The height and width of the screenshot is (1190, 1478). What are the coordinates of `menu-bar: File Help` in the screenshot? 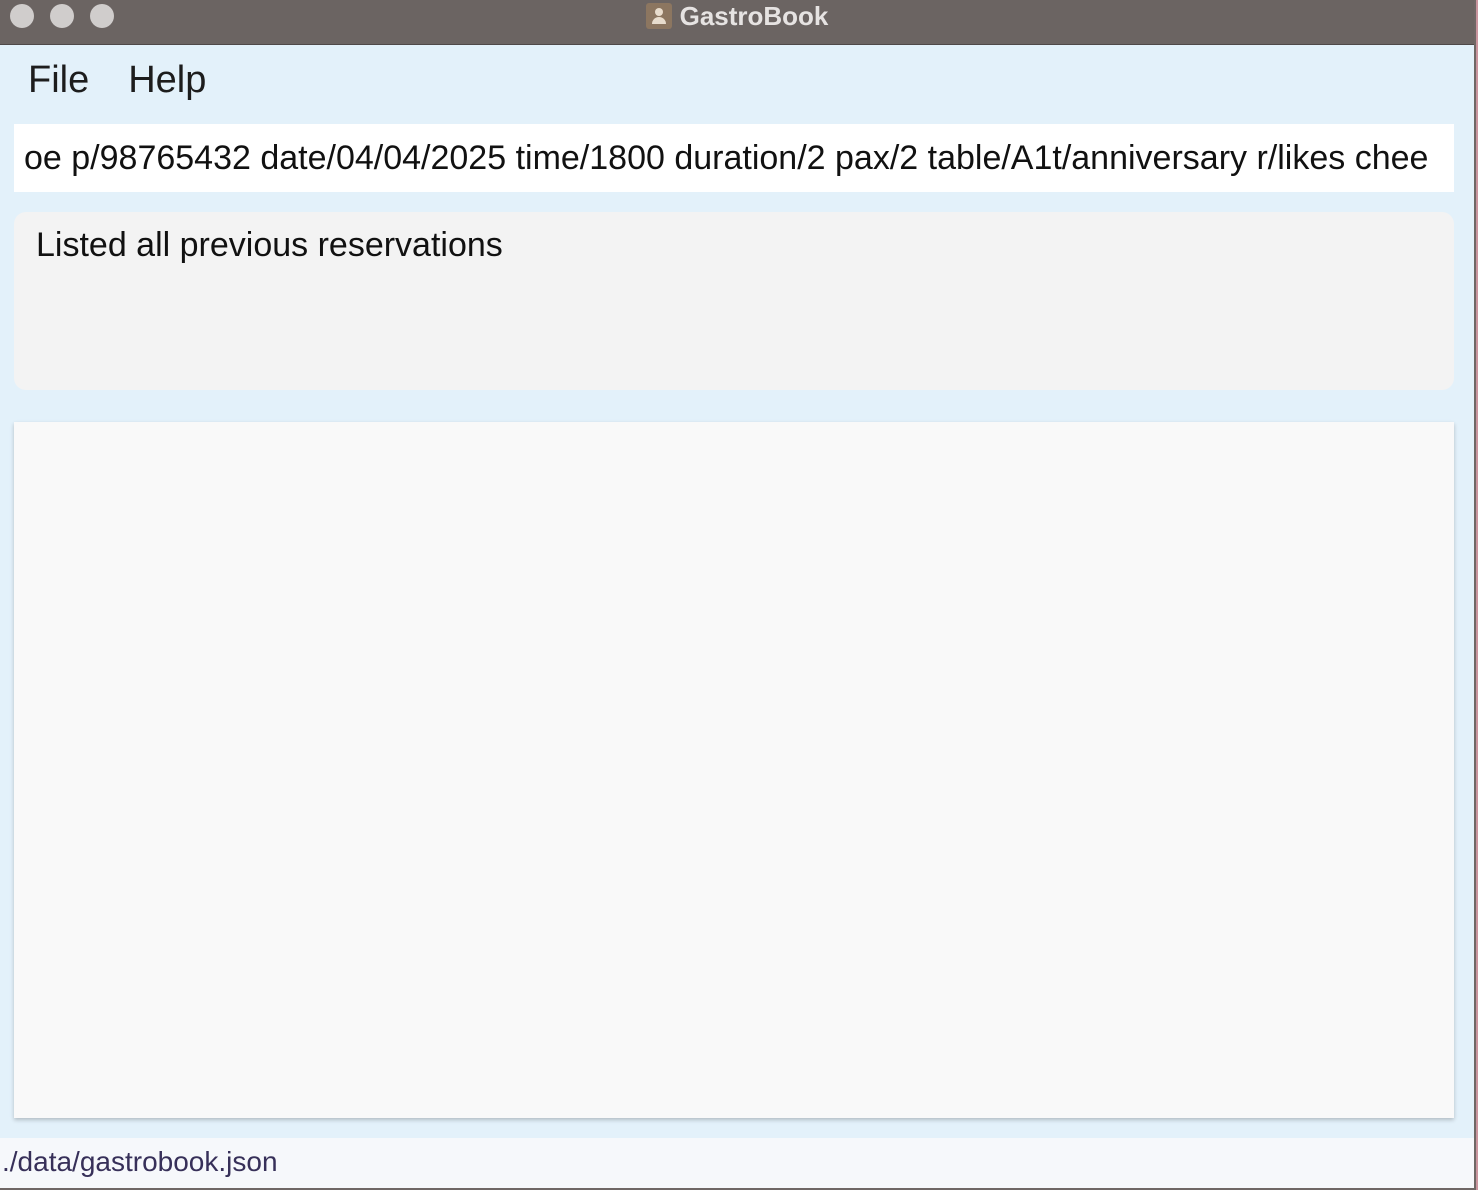 It's located at (112, 80).